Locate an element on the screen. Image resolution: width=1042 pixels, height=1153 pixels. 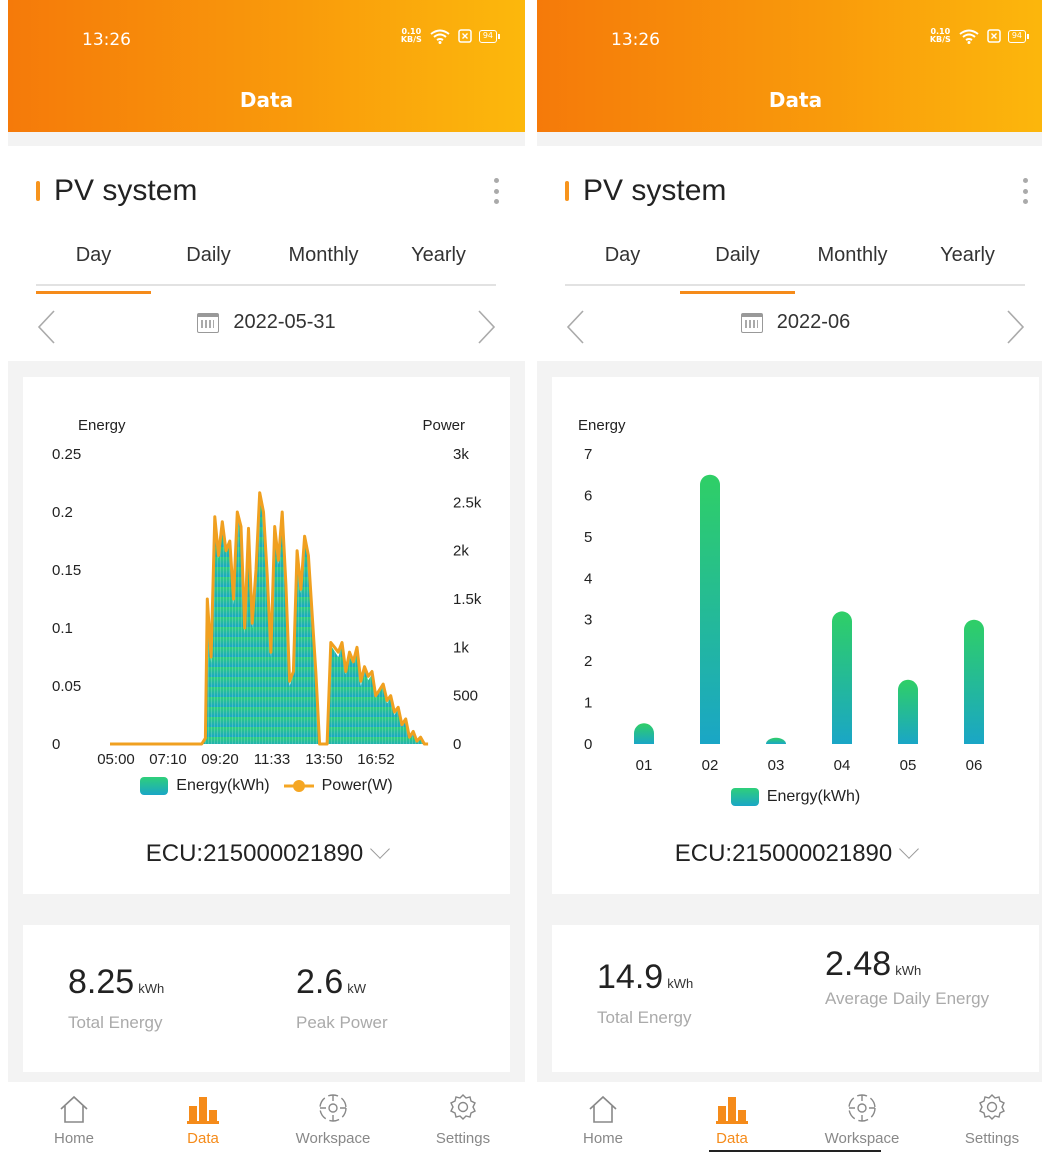
date-selector: 2022-05-31 is located at coordinates (266, 322).